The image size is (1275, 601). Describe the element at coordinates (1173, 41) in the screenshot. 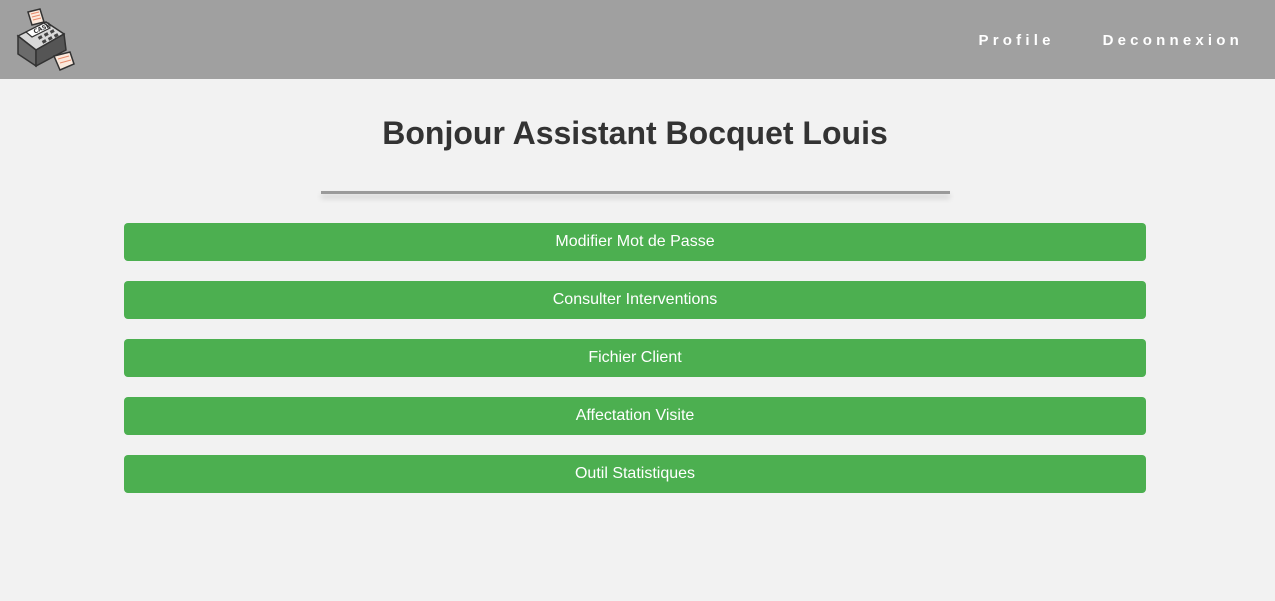

I see `logout-link: Deconnexion` at that location.